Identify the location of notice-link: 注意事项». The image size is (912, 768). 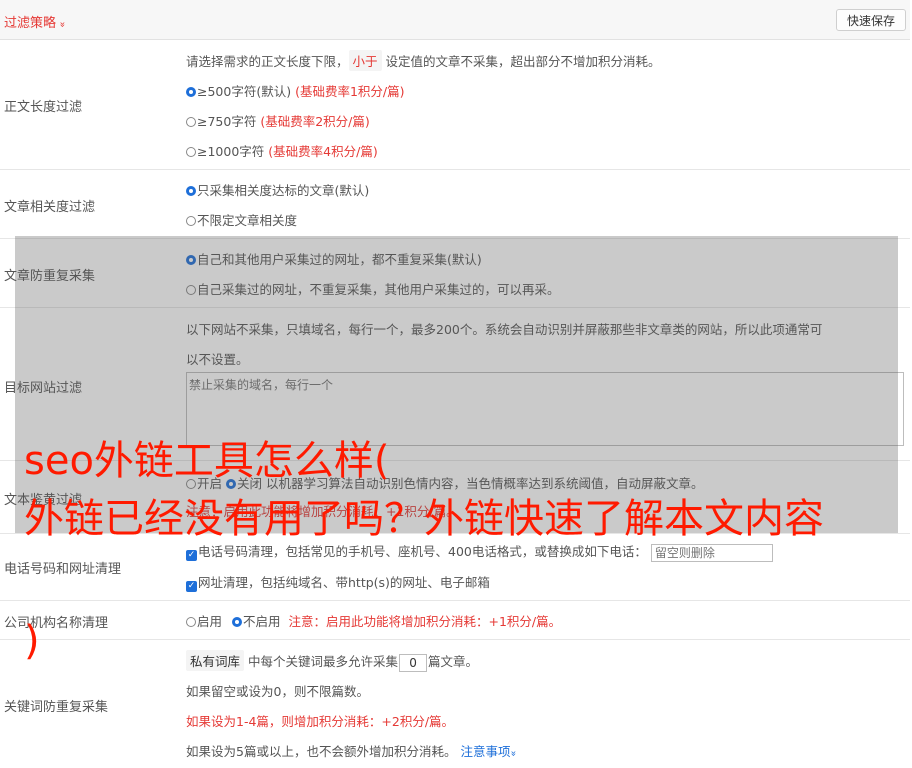
(490, 751).